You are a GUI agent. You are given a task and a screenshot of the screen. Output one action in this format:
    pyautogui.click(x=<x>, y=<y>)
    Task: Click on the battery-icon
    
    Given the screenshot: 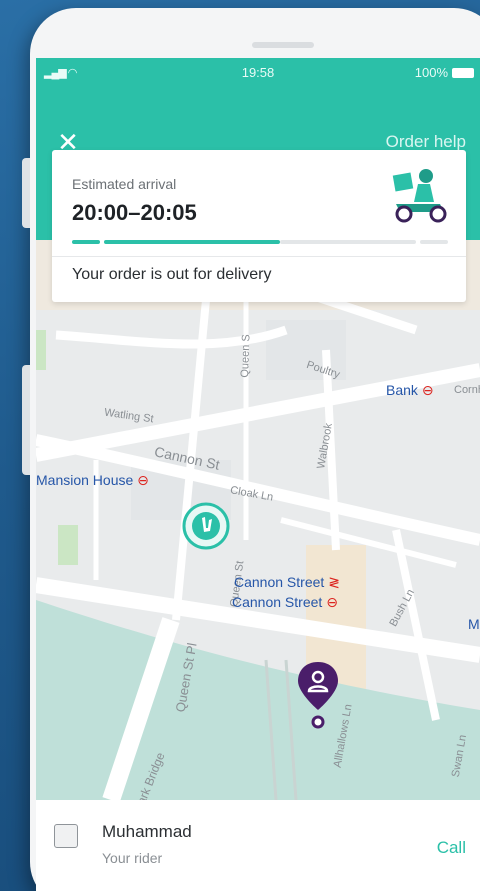 What is the action you would take?
    pyautogui.click(x=463, y=73)
    